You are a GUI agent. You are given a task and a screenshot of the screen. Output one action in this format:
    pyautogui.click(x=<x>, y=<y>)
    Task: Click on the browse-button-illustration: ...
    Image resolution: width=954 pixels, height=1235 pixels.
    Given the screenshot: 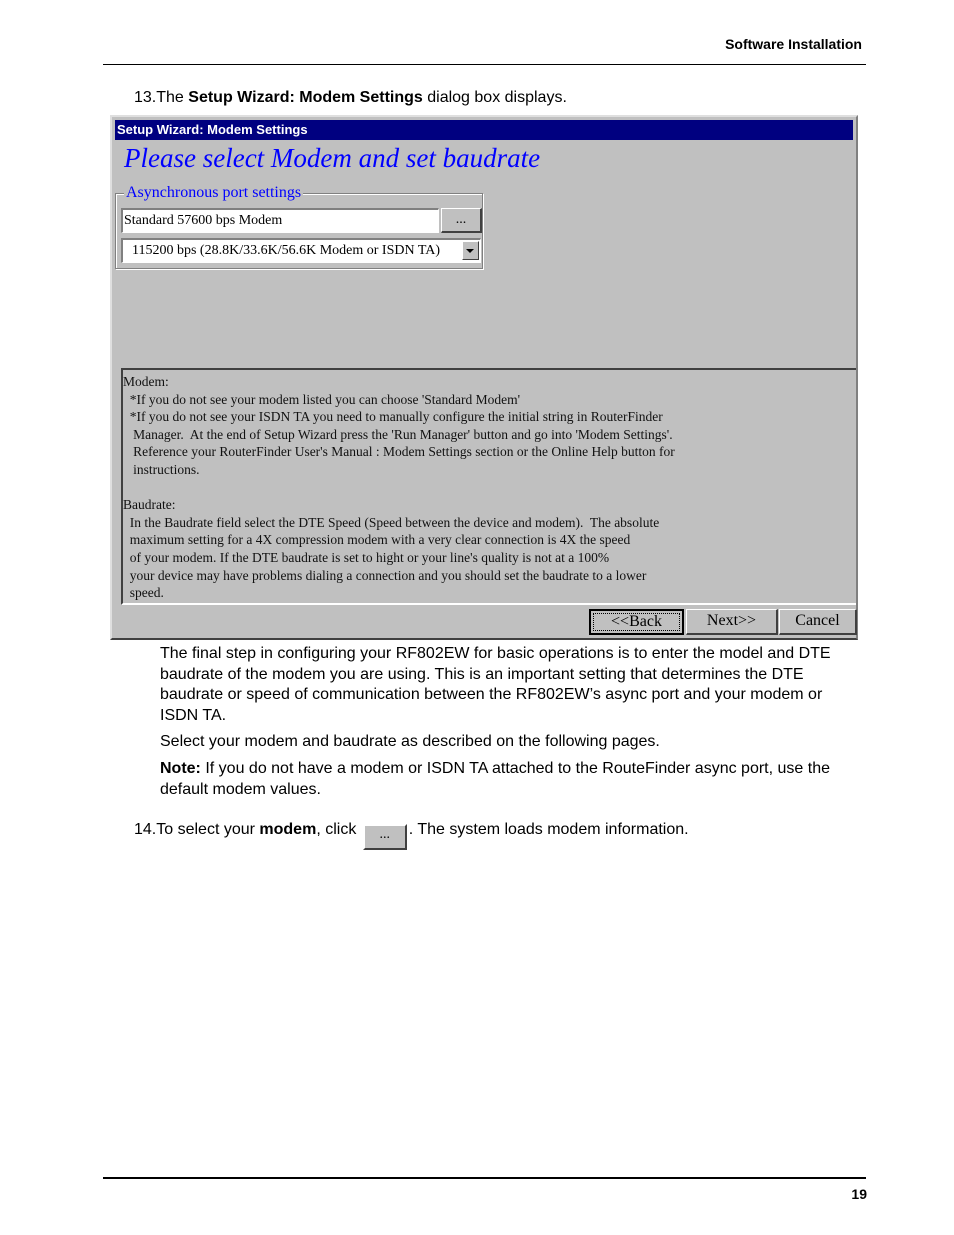 What is the action you would take?
    pyautogui.click(x=384, y=837)
    